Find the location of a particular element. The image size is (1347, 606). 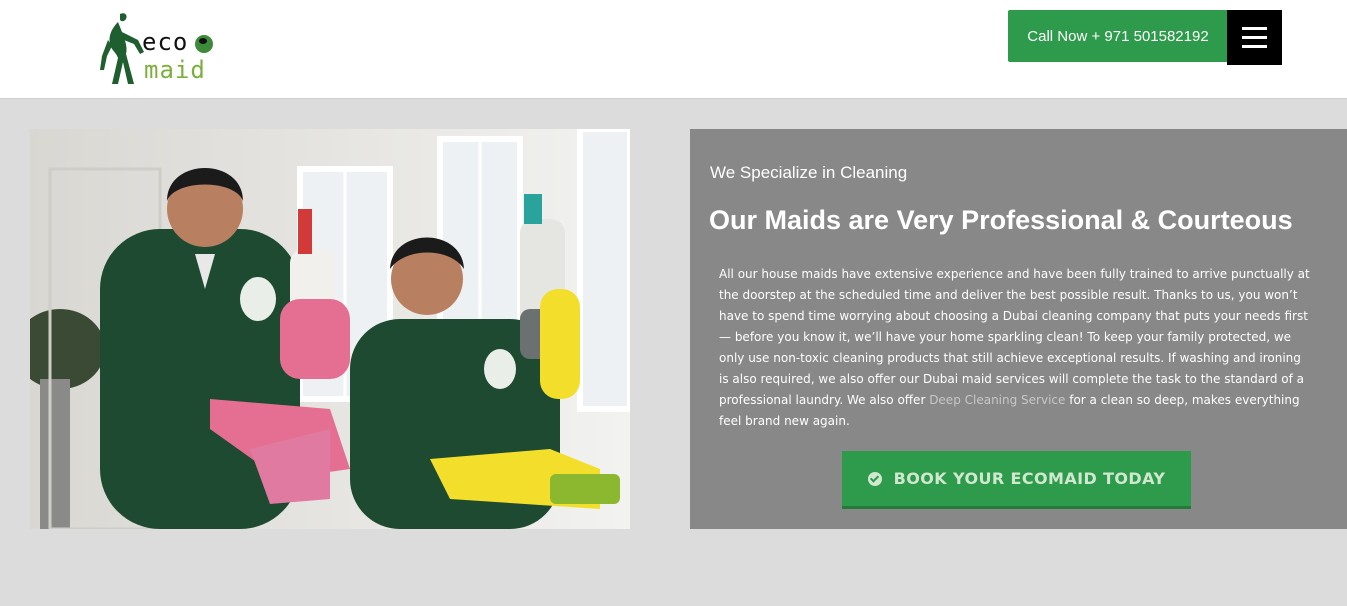

check-circle-icon is located at coordinates (874, 478).